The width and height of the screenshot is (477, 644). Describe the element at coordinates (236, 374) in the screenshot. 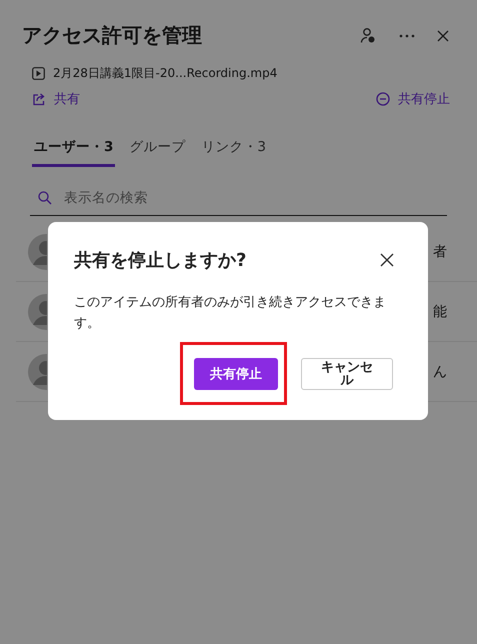

I see `stop-sharing-button: 共有停止` at that location.